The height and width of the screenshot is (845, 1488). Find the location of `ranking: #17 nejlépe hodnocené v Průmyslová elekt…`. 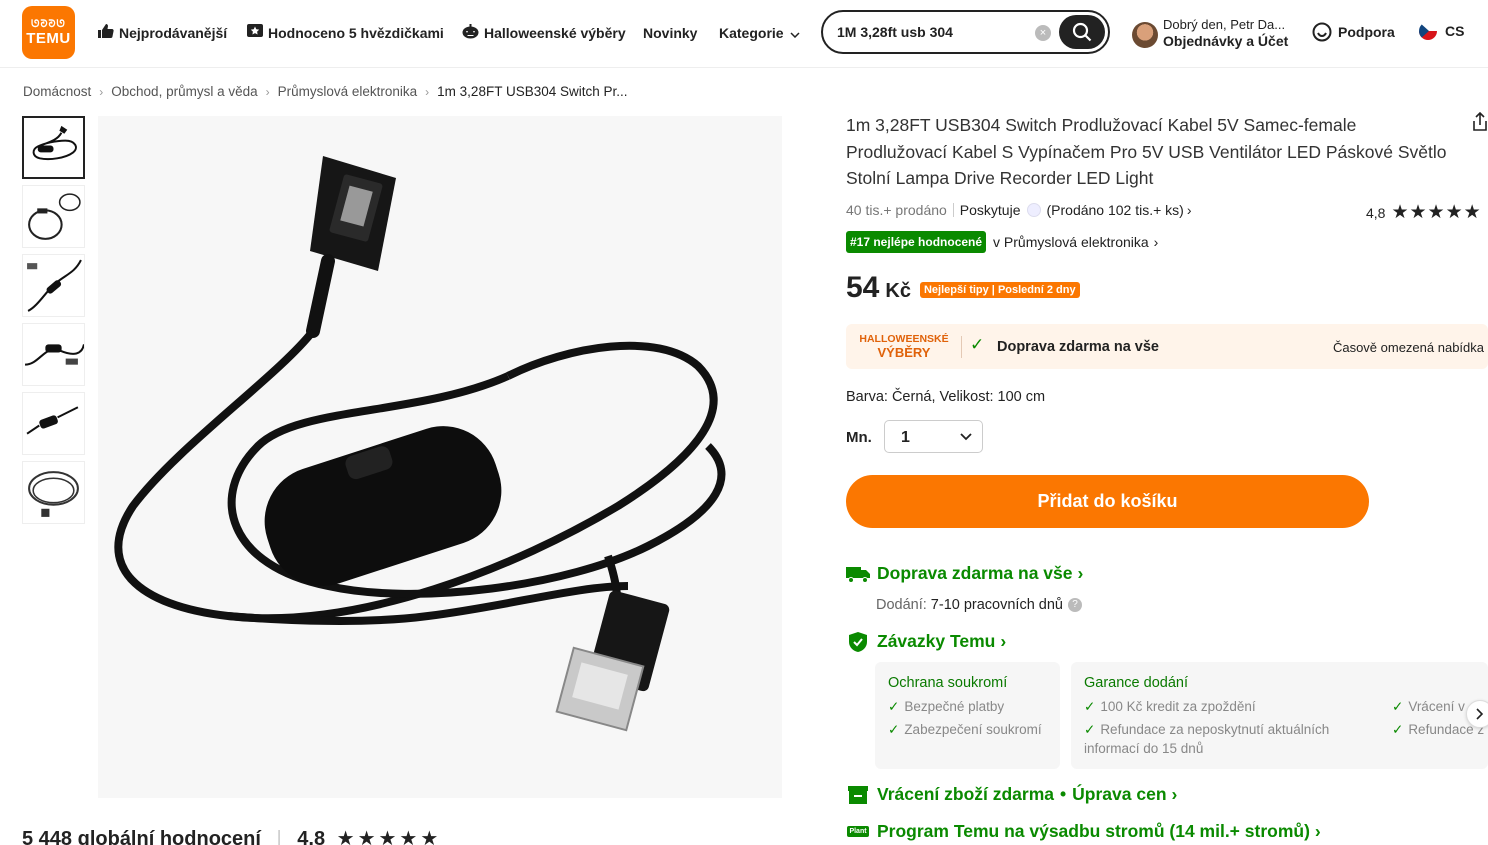

ranking: #17 nejlépe hodnocené v Průmyslová elekt… is located at coordinates (1002, 242).